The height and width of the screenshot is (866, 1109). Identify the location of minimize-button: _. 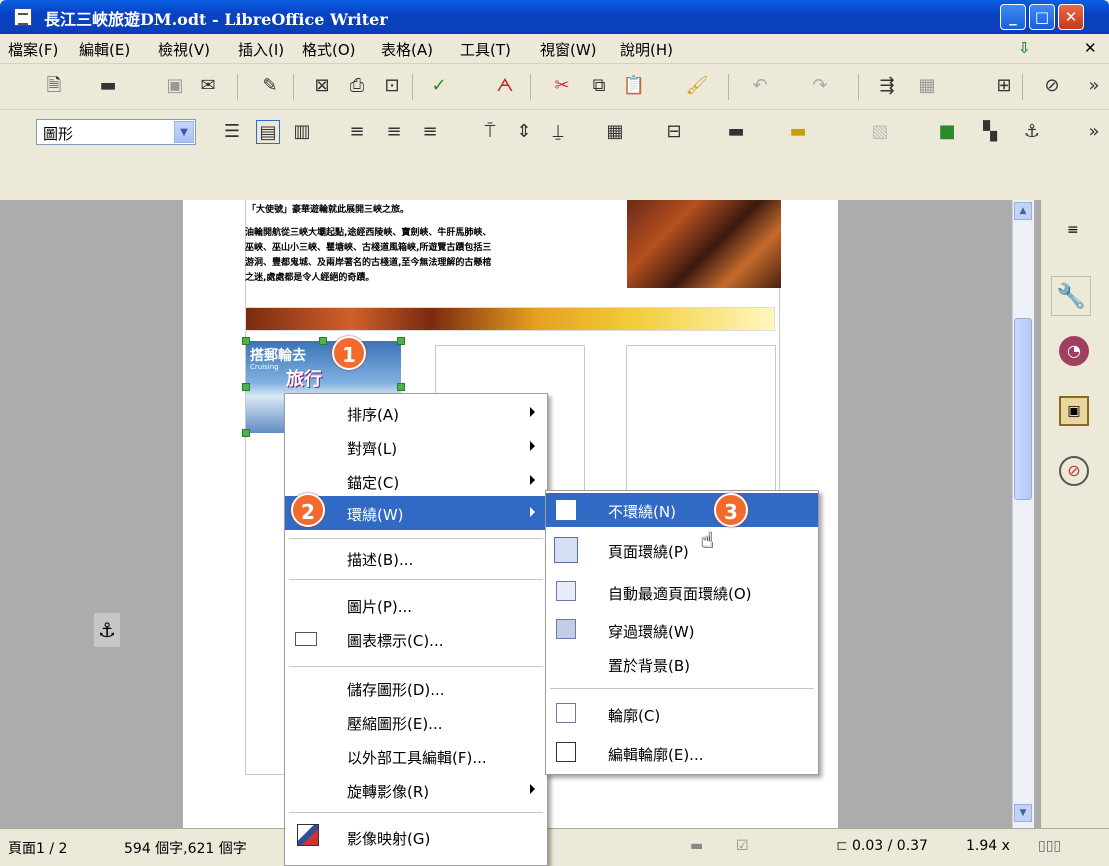
(1013, 17).